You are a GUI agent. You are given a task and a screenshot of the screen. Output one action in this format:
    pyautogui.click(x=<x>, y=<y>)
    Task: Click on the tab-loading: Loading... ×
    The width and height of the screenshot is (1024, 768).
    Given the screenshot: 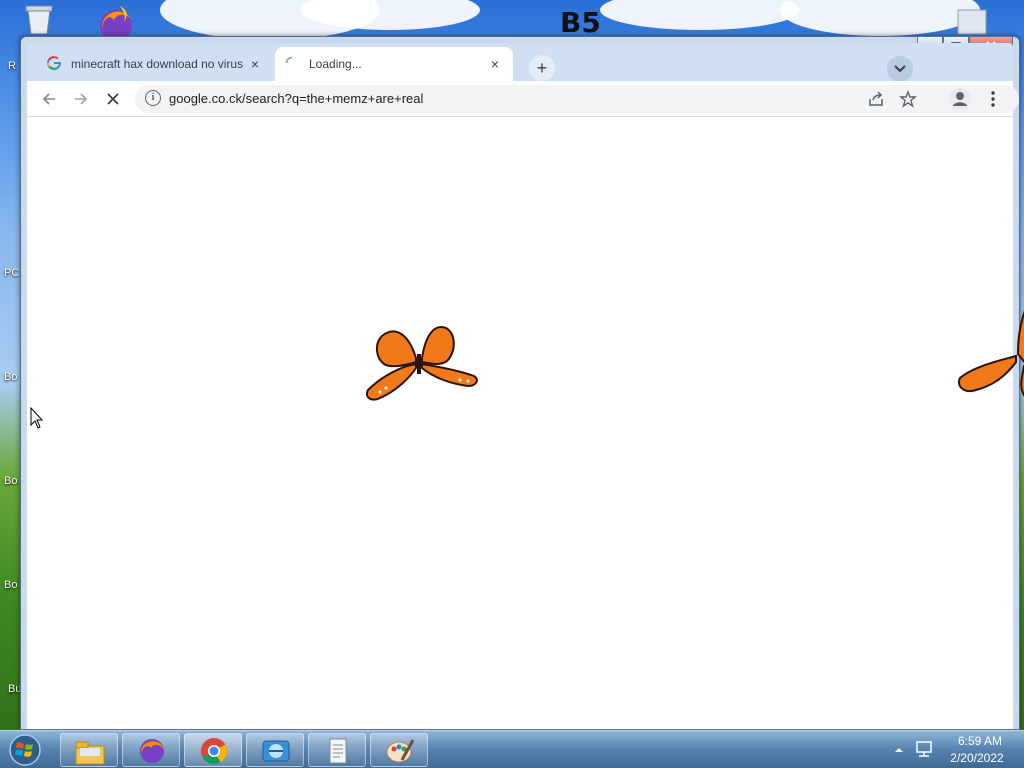 What is the action you would take?
    pyautogui.click(x=394, y=64)
    